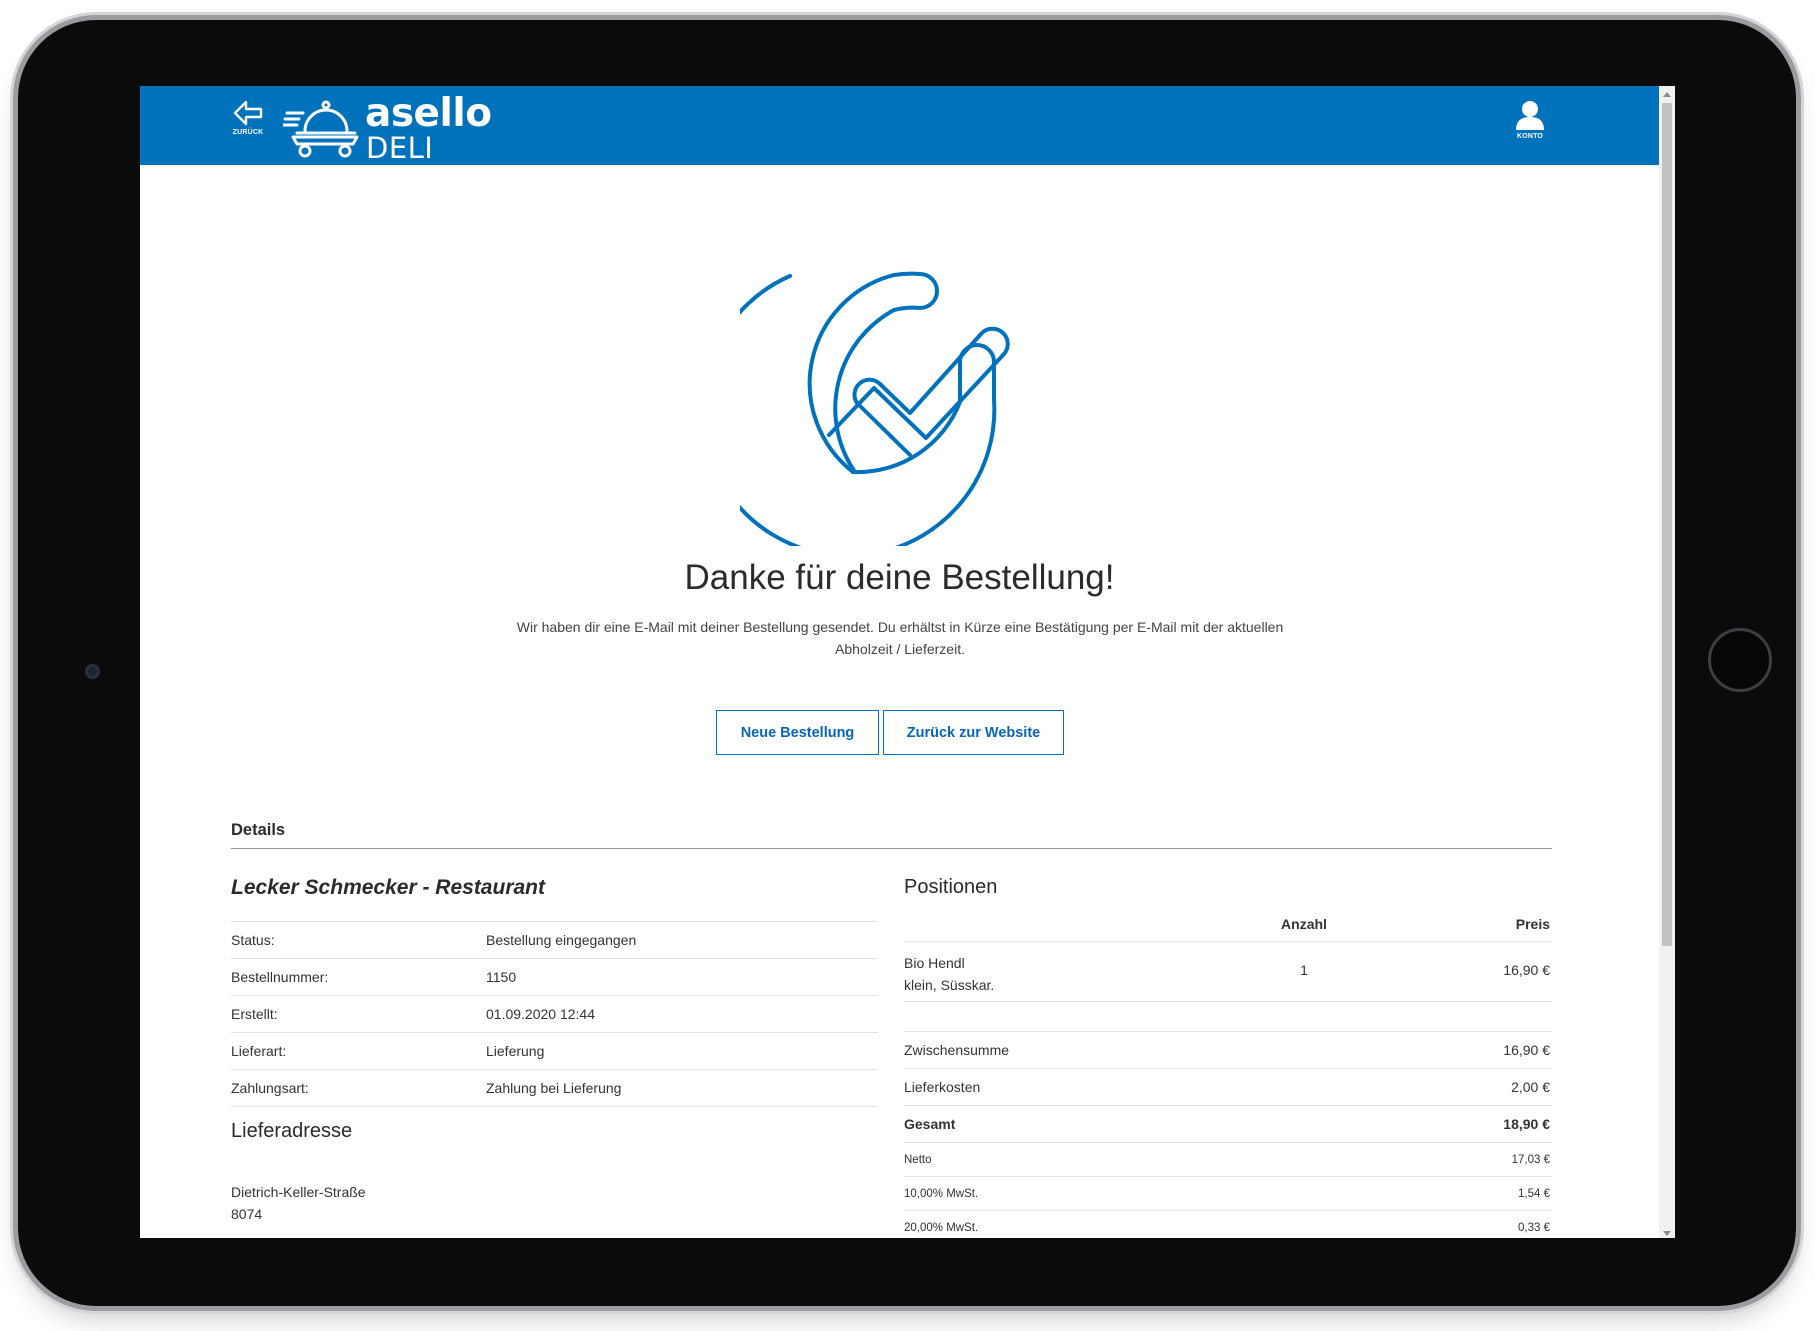  I want to click on info-row-delivery-type: Lieferart: Lieferung, so click(554, 1050).